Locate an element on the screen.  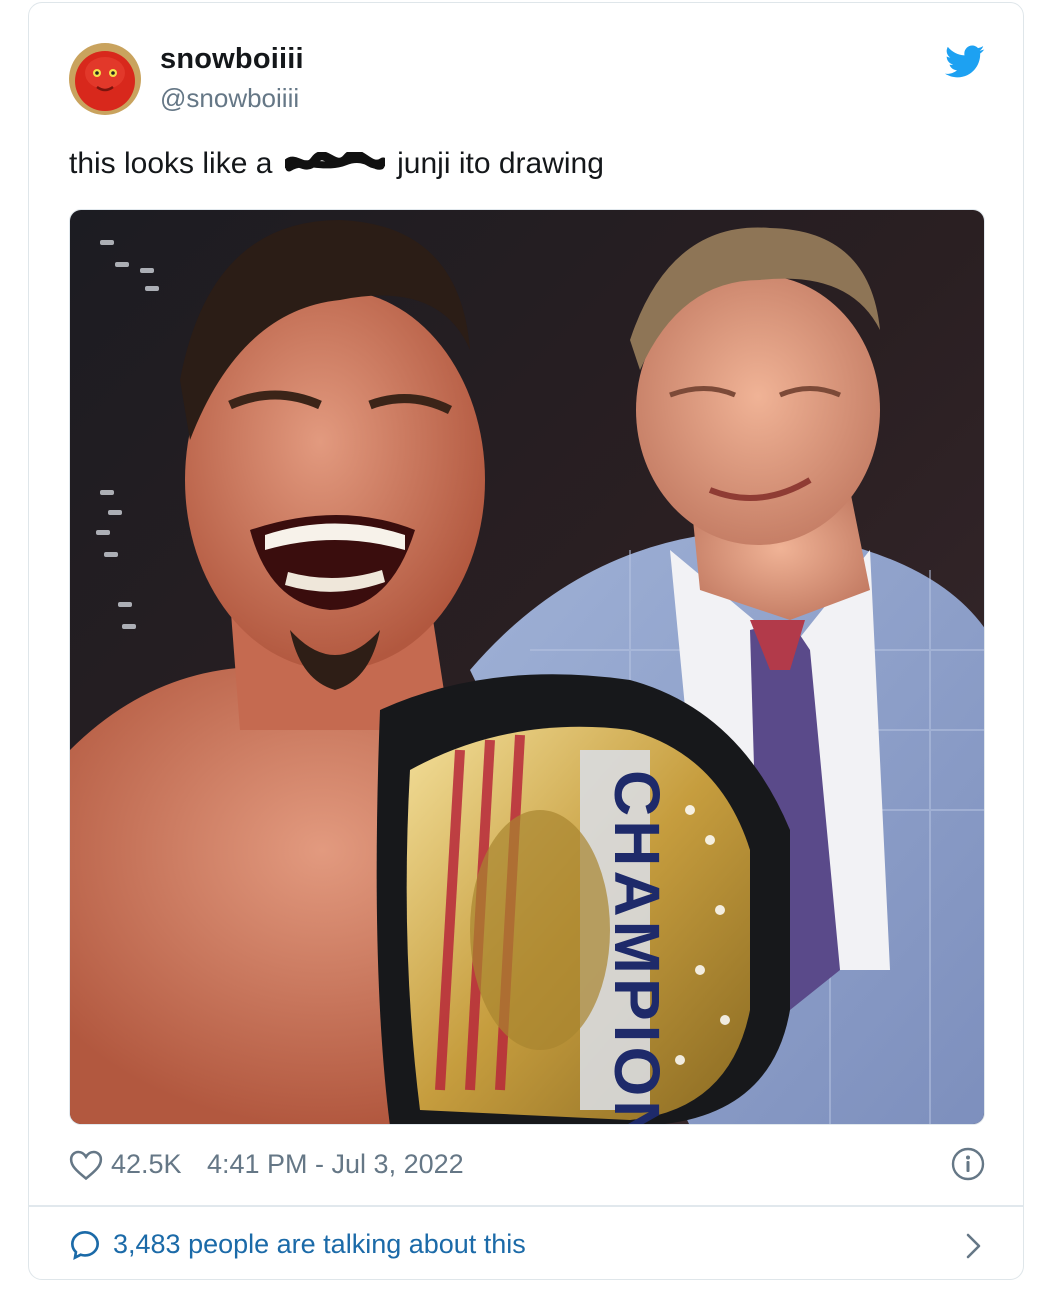
chevron-right-icon is located at coordinates (974, 1246).